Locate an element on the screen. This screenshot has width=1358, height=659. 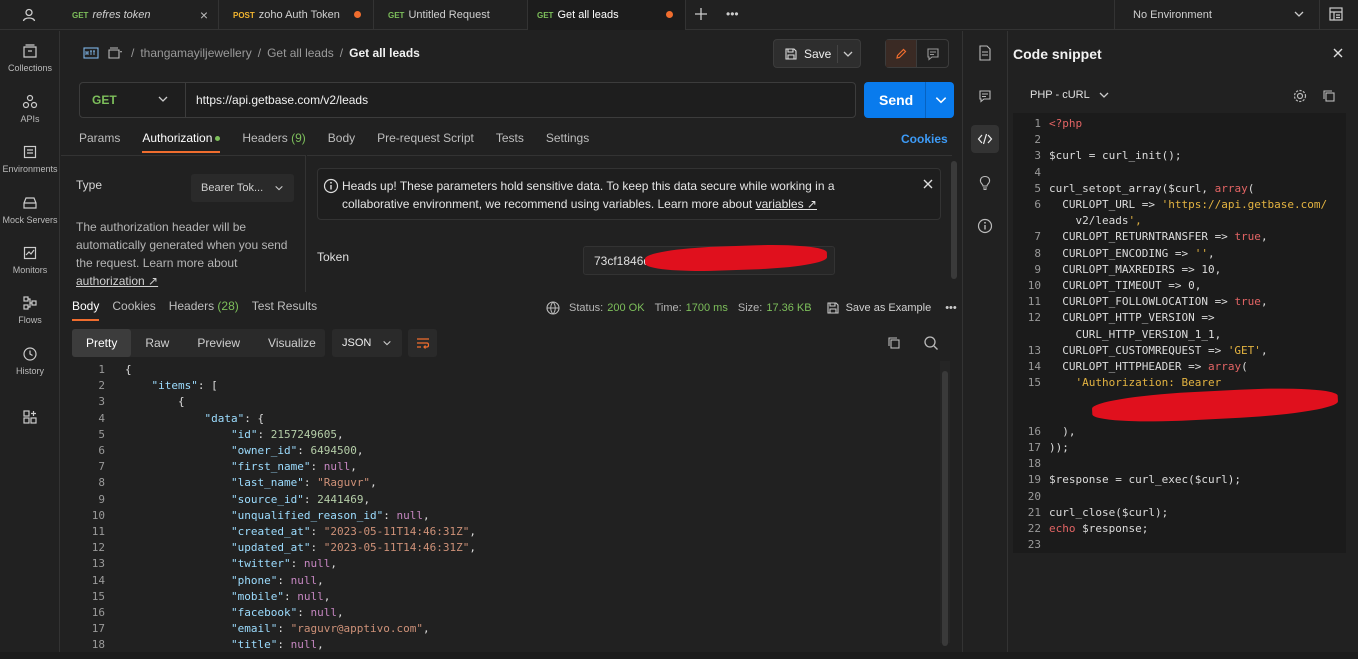
method-select: GET is located at coordinates (133, 100).